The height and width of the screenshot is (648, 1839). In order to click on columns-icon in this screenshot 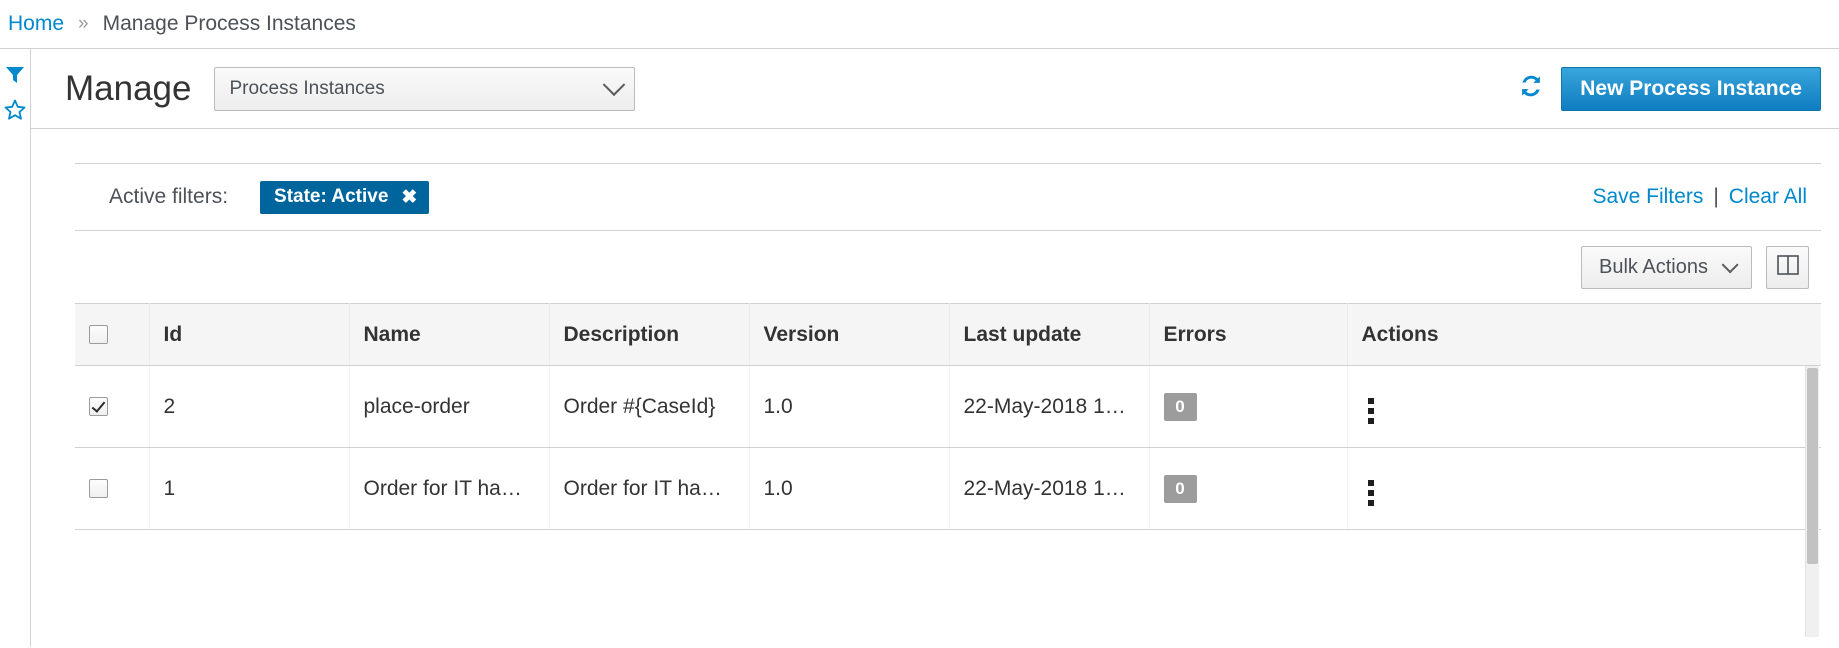, I will do `click(1787, 267)`.